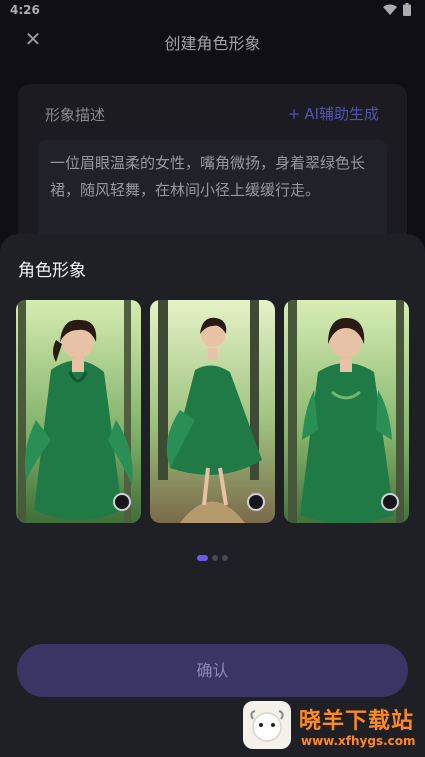 This screenshot has height=757, width=425. Describe the element at coordinates (52, 271) in the screenshot. I see `sheet-title: 角色形象` at that location.